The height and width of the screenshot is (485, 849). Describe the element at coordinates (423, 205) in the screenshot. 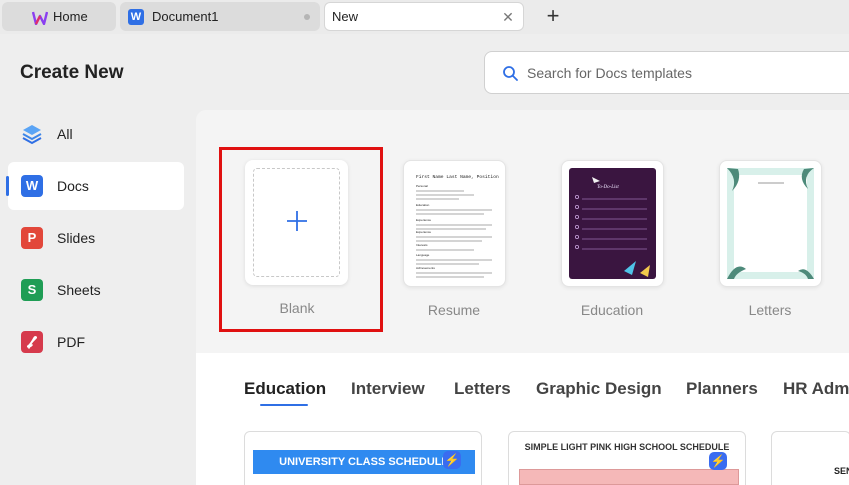

I see `resume-section: Education` at that location.